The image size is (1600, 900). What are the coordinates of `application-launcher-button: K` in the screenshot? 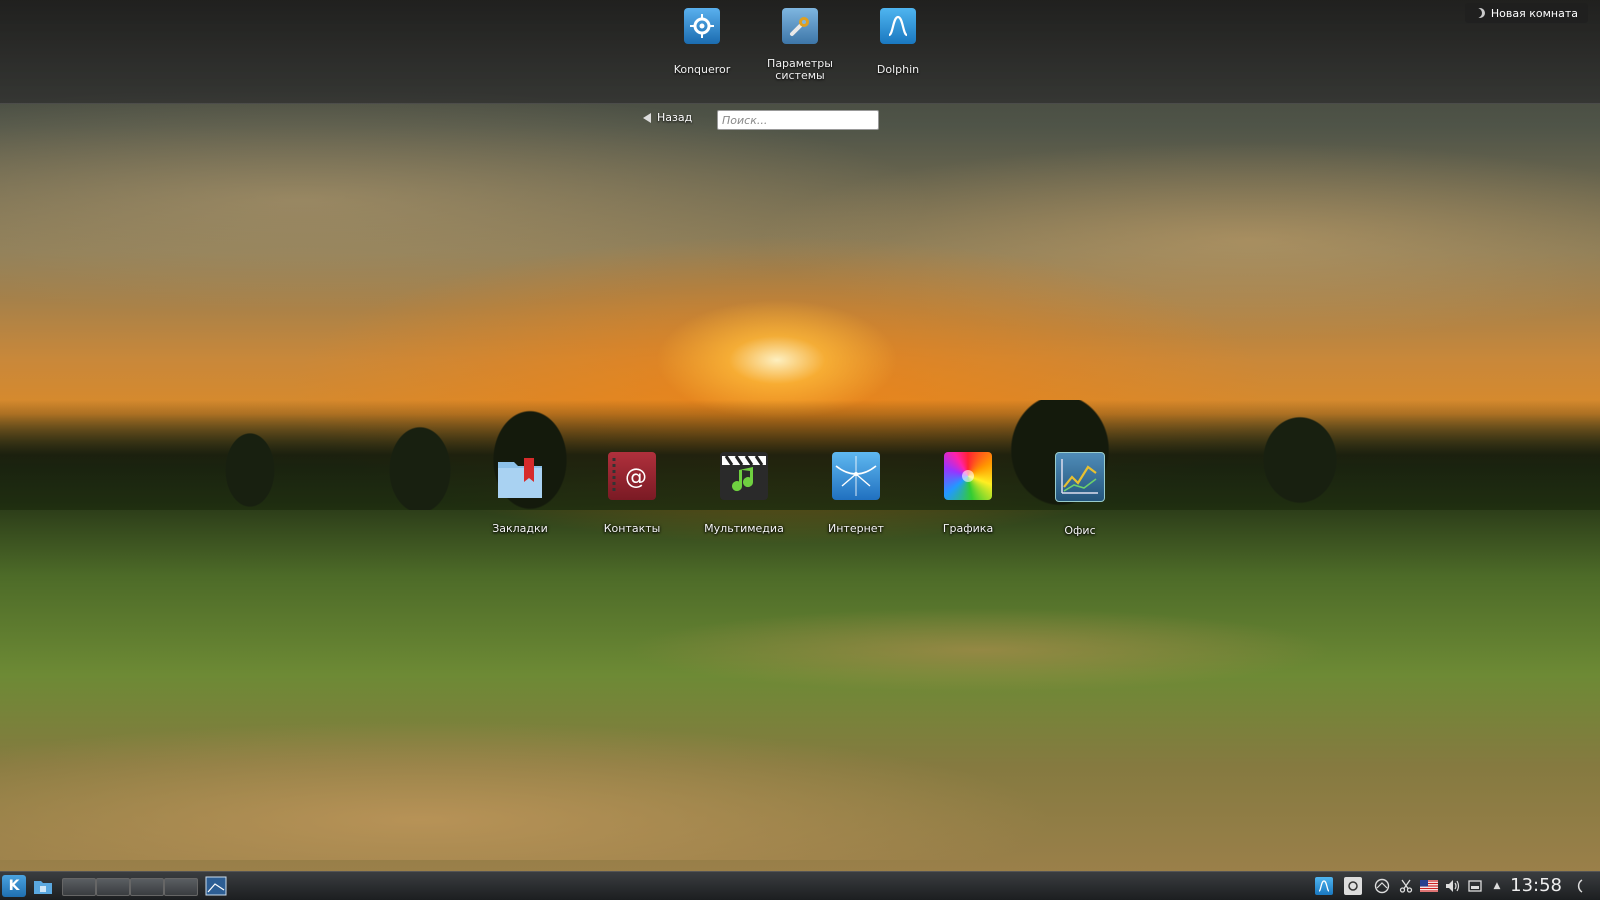 It's located at (14, 886).